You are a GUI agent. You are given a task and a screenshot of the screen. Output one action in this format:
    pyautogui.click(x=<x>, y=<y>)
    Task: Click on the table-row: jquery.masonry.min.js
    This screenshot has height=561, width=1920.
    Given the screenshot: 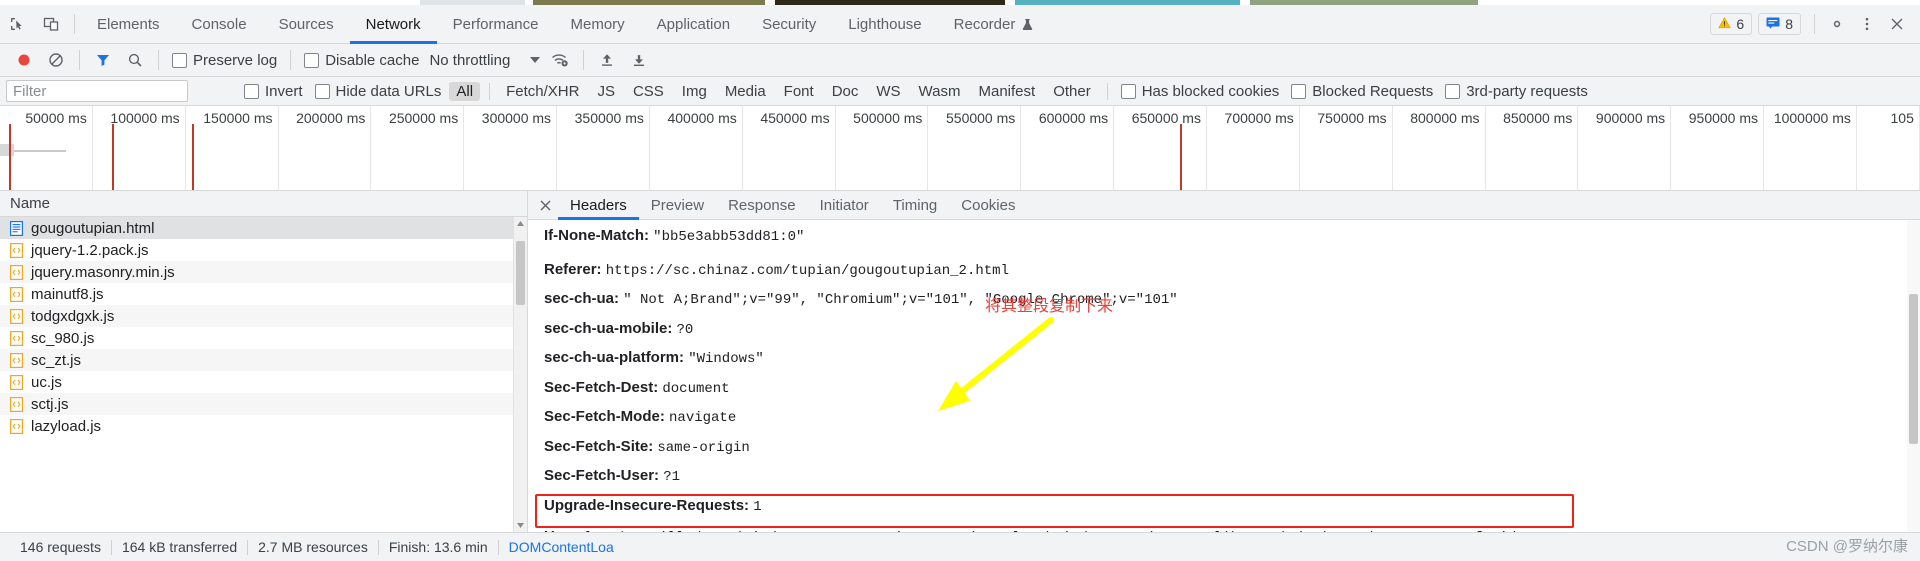 What is the action you would take?
    pyautogui.click(x=263, y=272)
    